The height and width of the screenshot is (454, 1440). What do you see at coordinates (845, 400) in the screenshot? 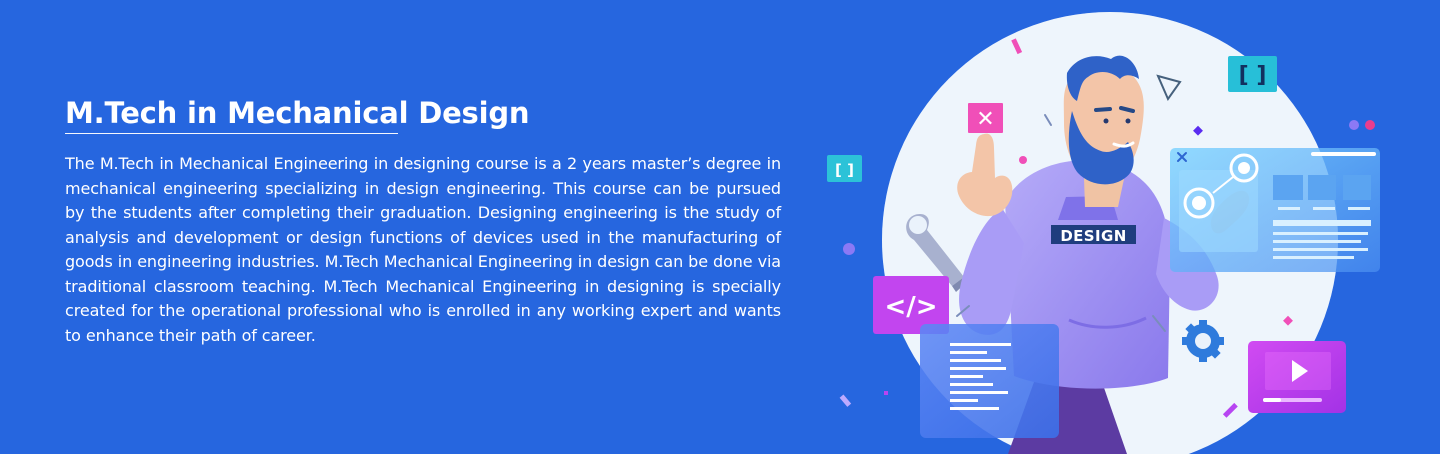
I see `confetti-lavender-bottom` at bounding box center [845, 400].